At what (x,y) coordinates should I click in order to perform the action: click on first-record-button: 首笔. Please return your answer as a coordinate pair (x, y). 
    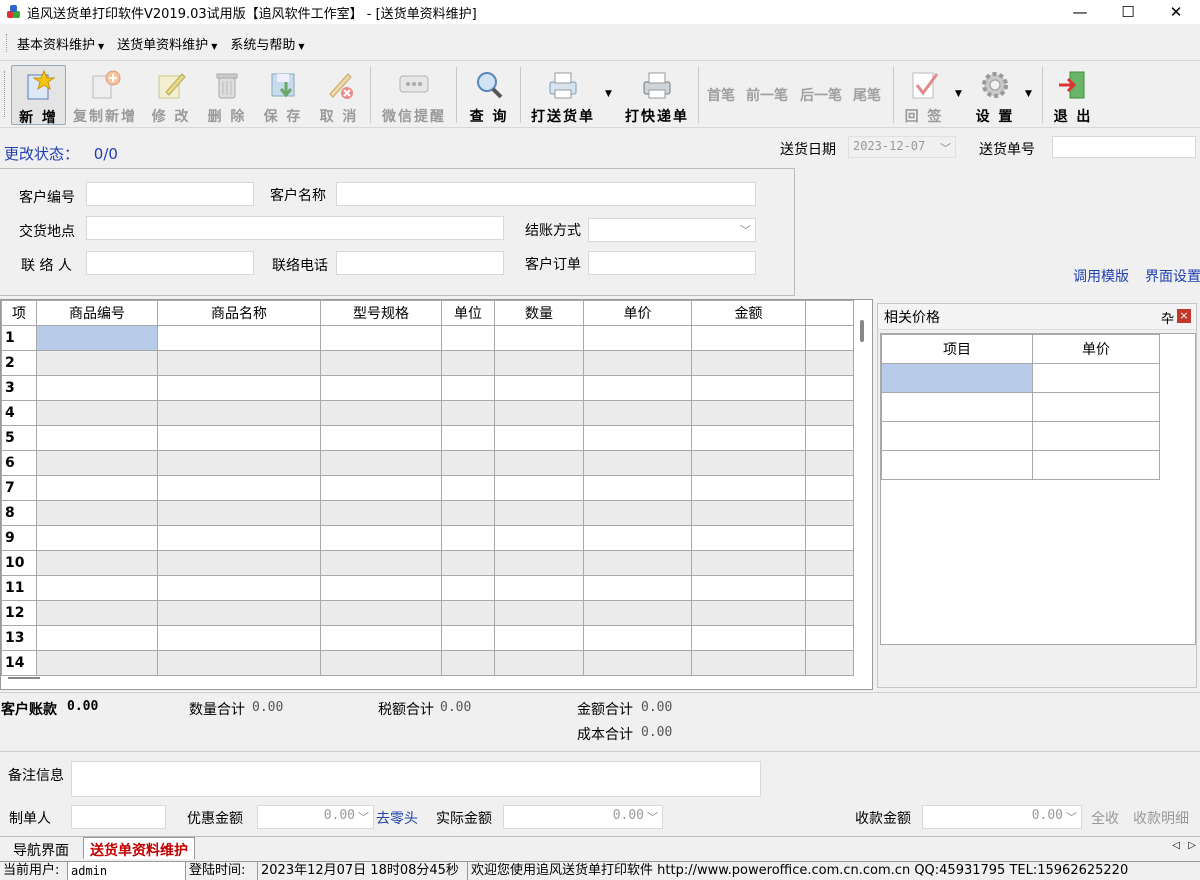
    Looking at the image, I should click on (721, 95).